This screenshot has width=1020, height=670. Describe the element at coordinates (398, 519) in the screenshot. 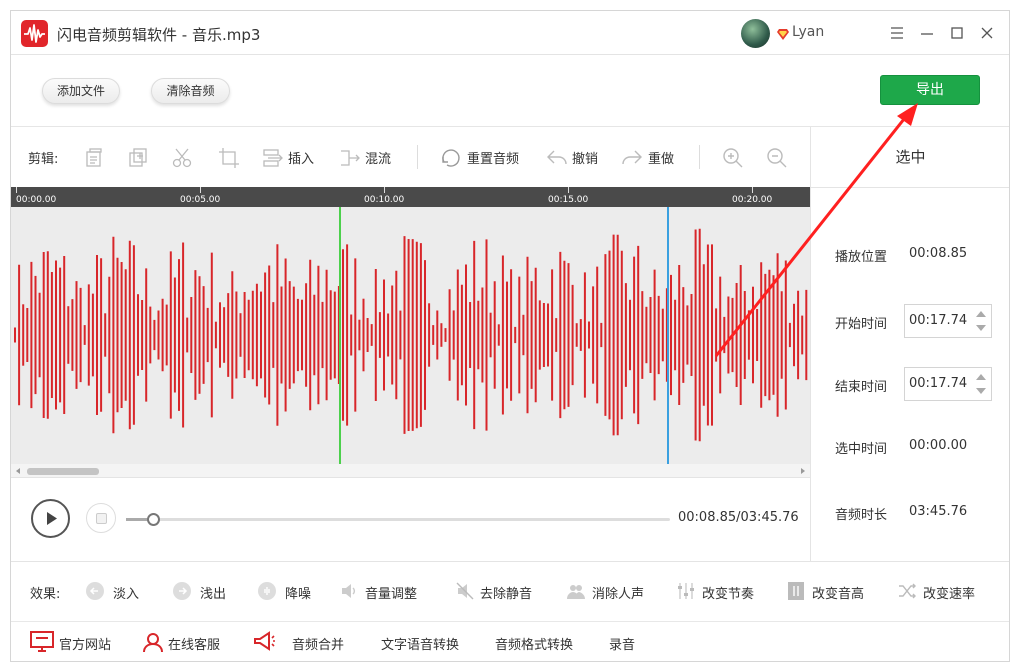

I see `progress-track` at that location.